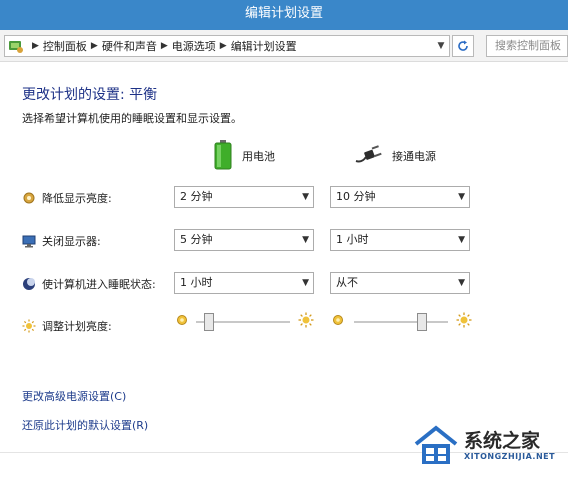 This screenshot has height=483, width=568. I want to click on turn-off-display-battery-select: 5 分钟 ▼, so click(244, 240).